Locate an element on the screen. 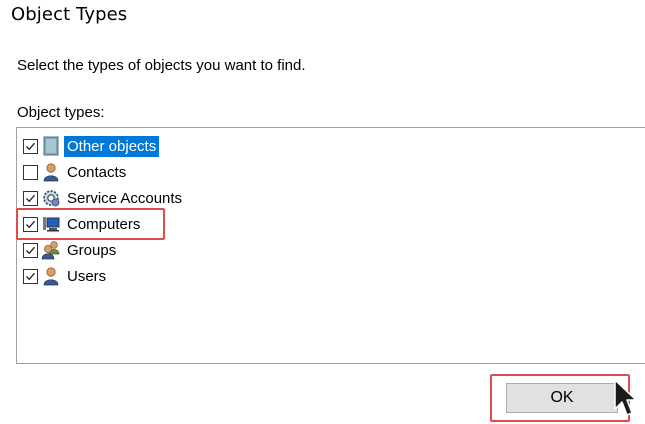 The width and height of the screenshot is (645, 424). list-item-users: Users is located at coordinates (66, 276).